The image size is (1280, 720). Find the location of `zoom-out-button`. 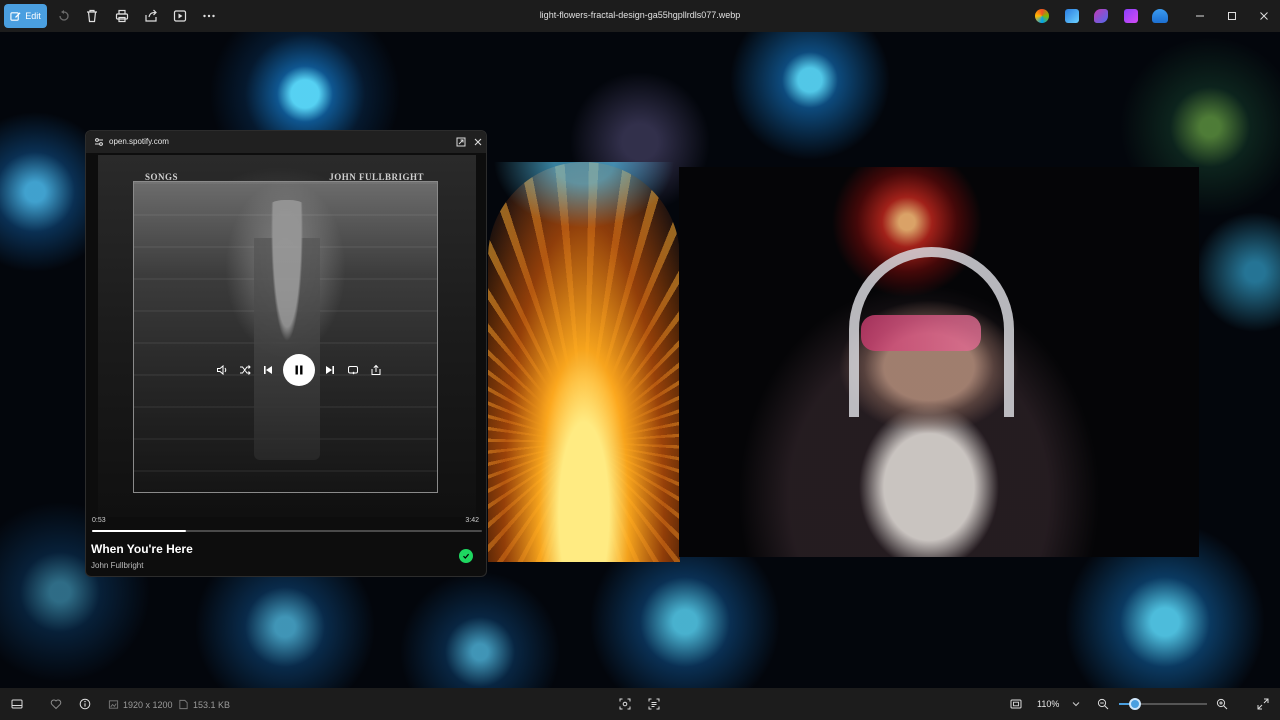

zoom-out-button is located at coordinates (1103, 704).